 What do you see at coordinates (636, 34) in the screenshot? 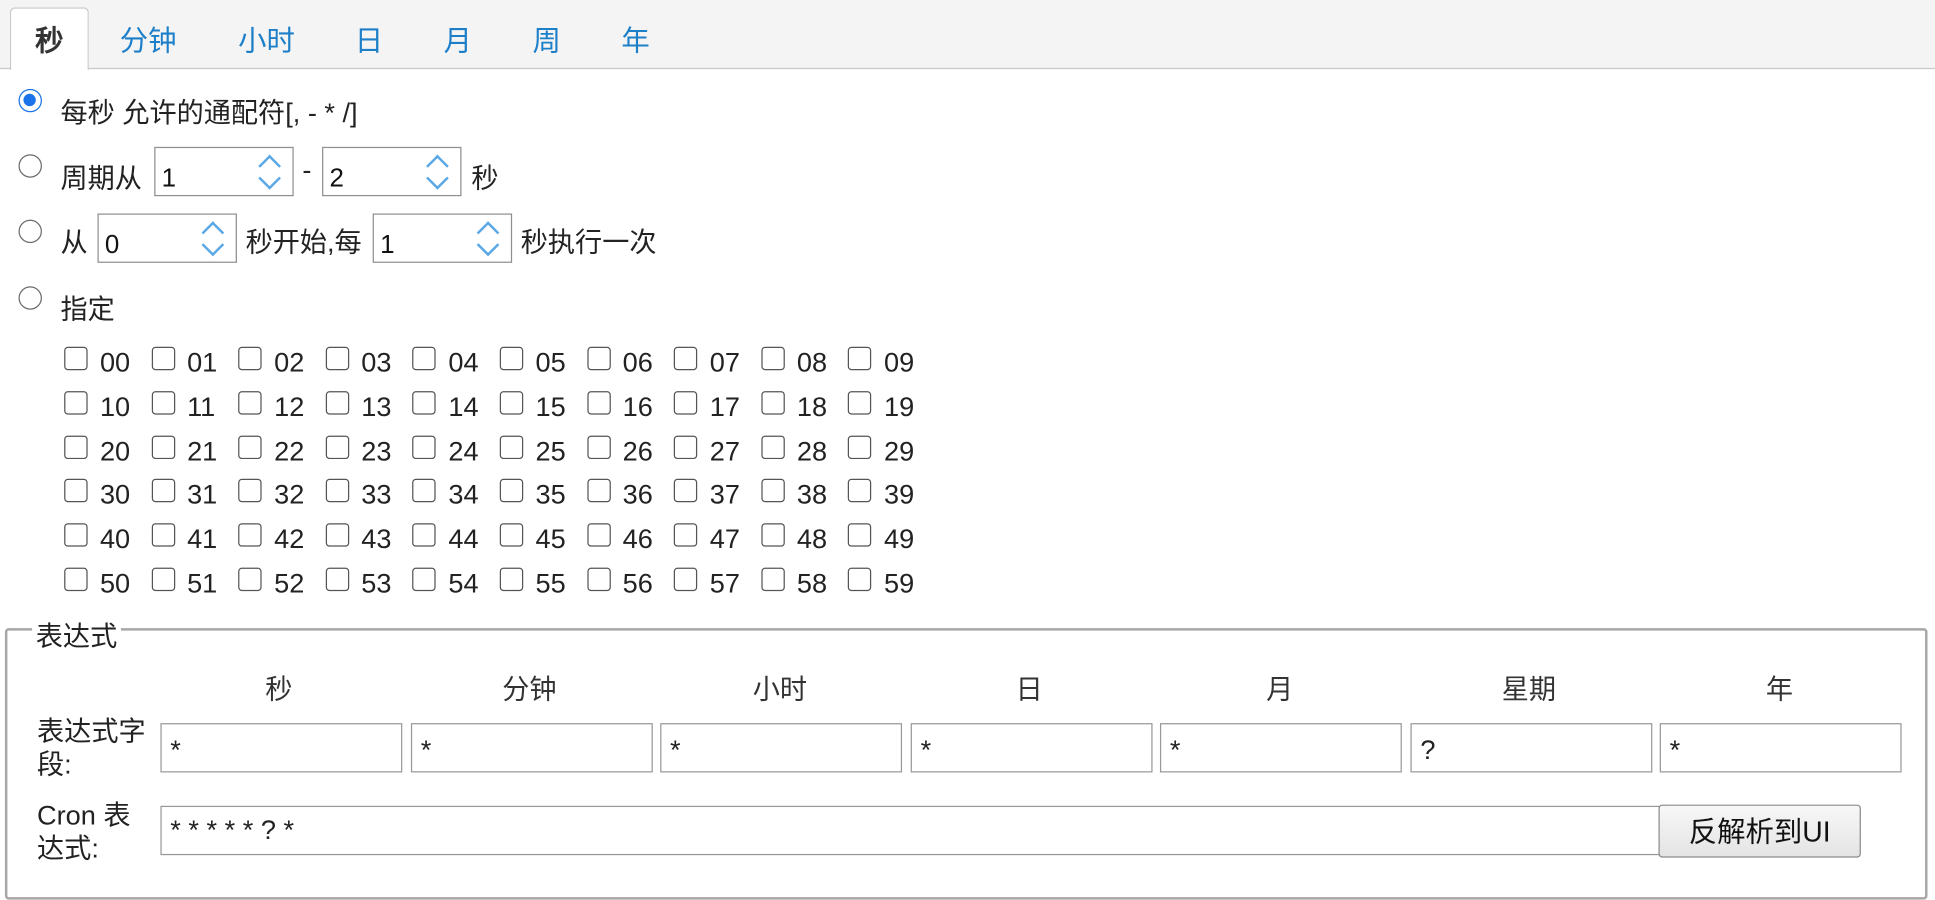
I see `tab-year: 年` at bounding box center [636, 34].